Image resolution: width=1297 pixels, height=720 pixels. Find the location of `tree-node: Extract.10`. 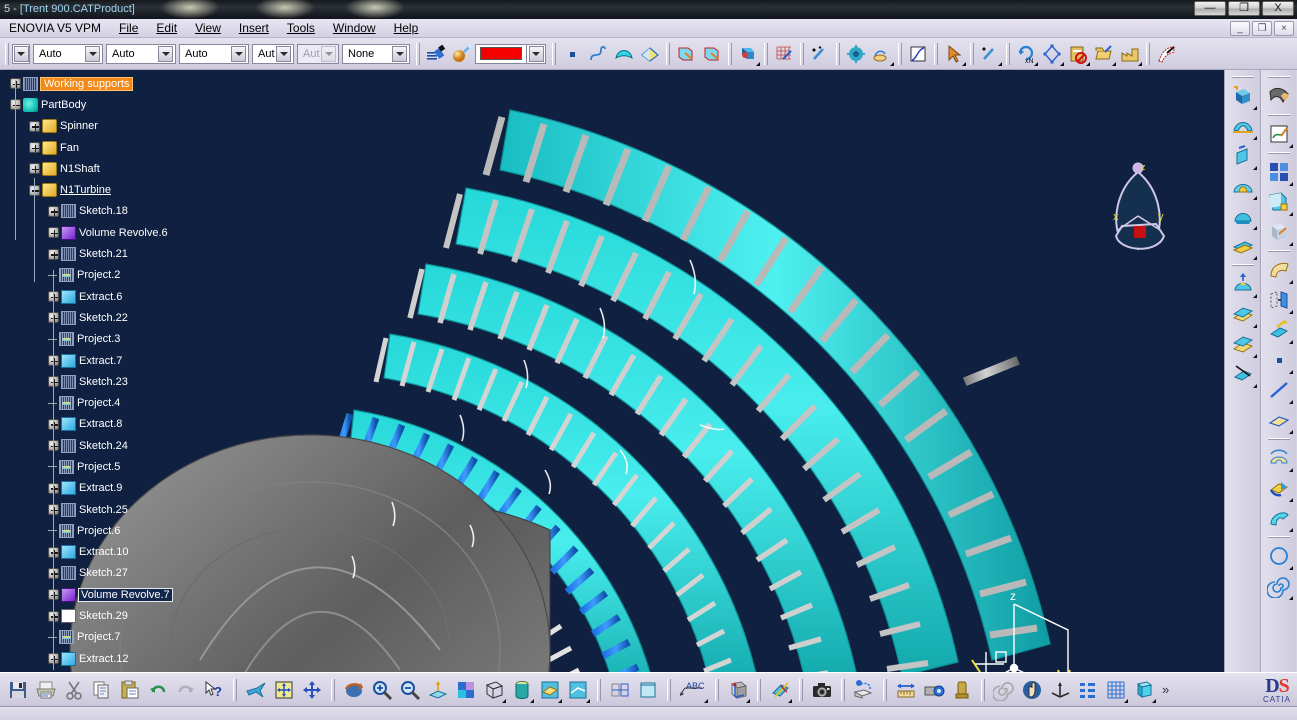

tree-node: Extract.10 is located at coordinates (117, 552).